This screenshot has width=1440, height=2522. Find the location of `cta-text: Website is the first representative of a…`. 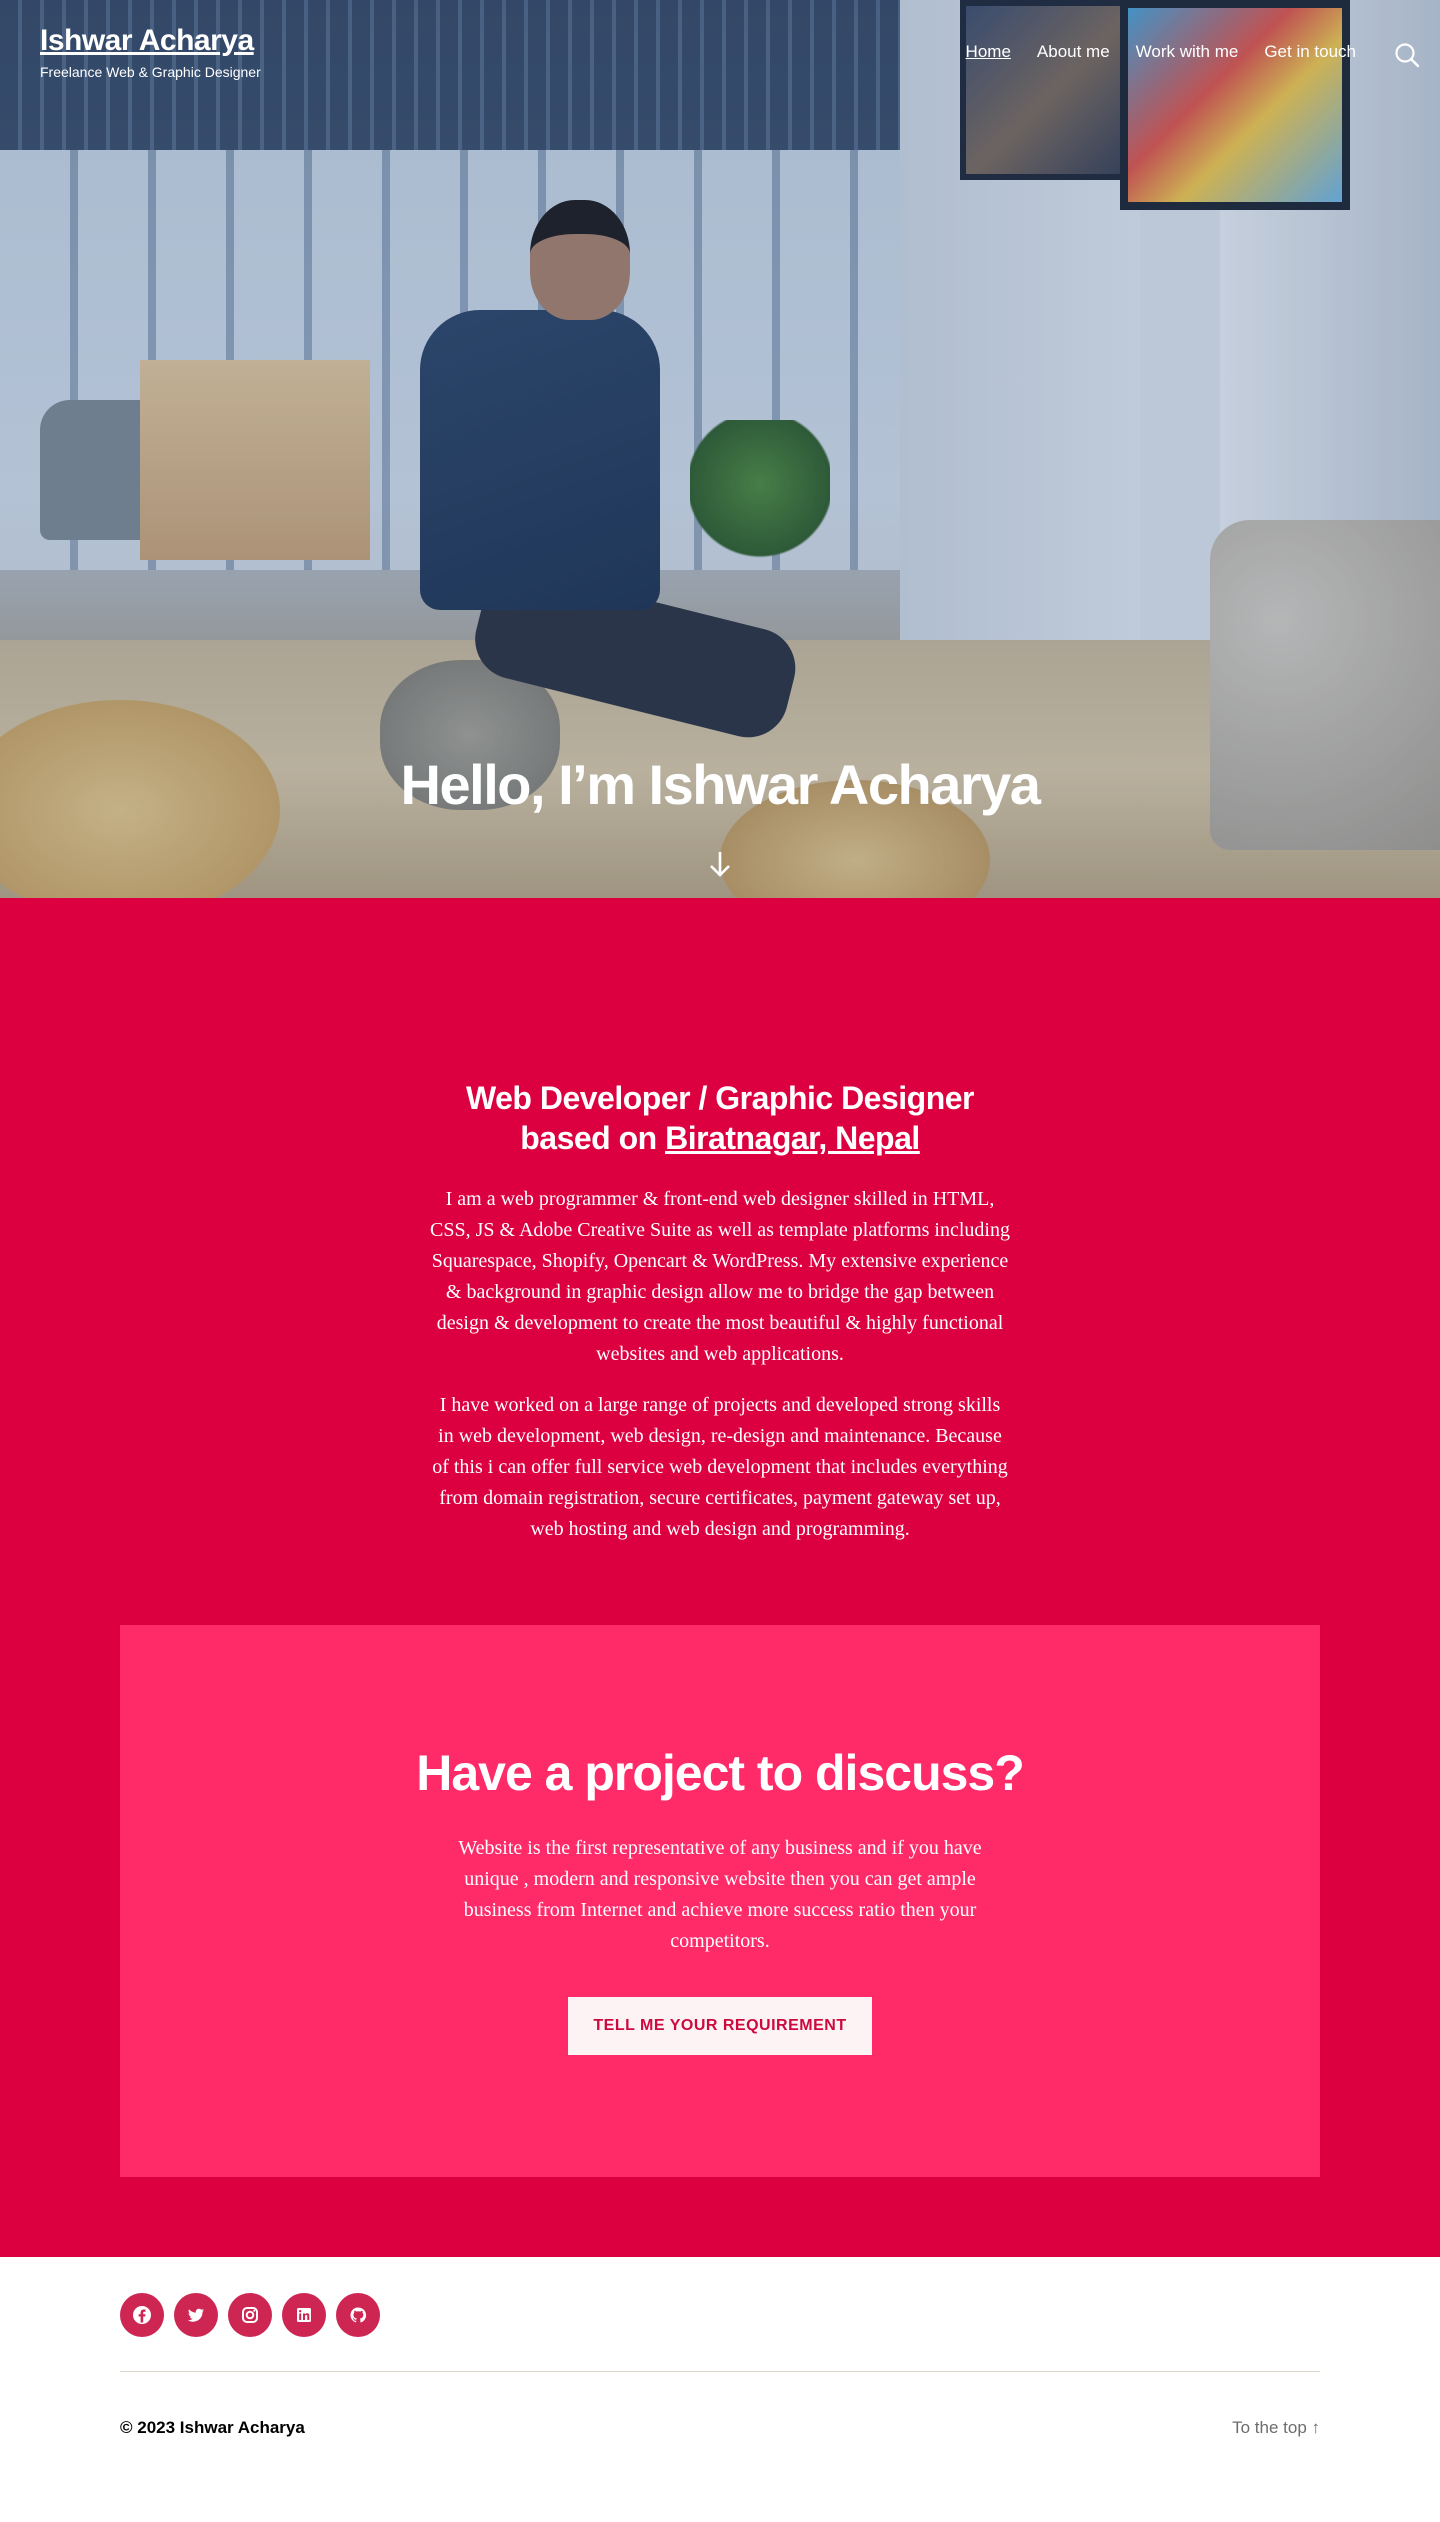

cta-text: Website is the first representative of a… is located at coordinates (720, 1894).